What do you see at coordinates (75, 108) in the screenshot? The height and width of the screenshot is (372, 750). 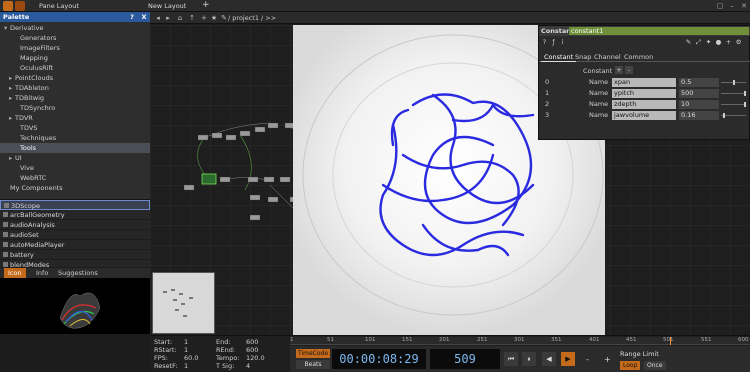 I see `palette-tree-item: TDSynchro` at bounding box center [75, 108].